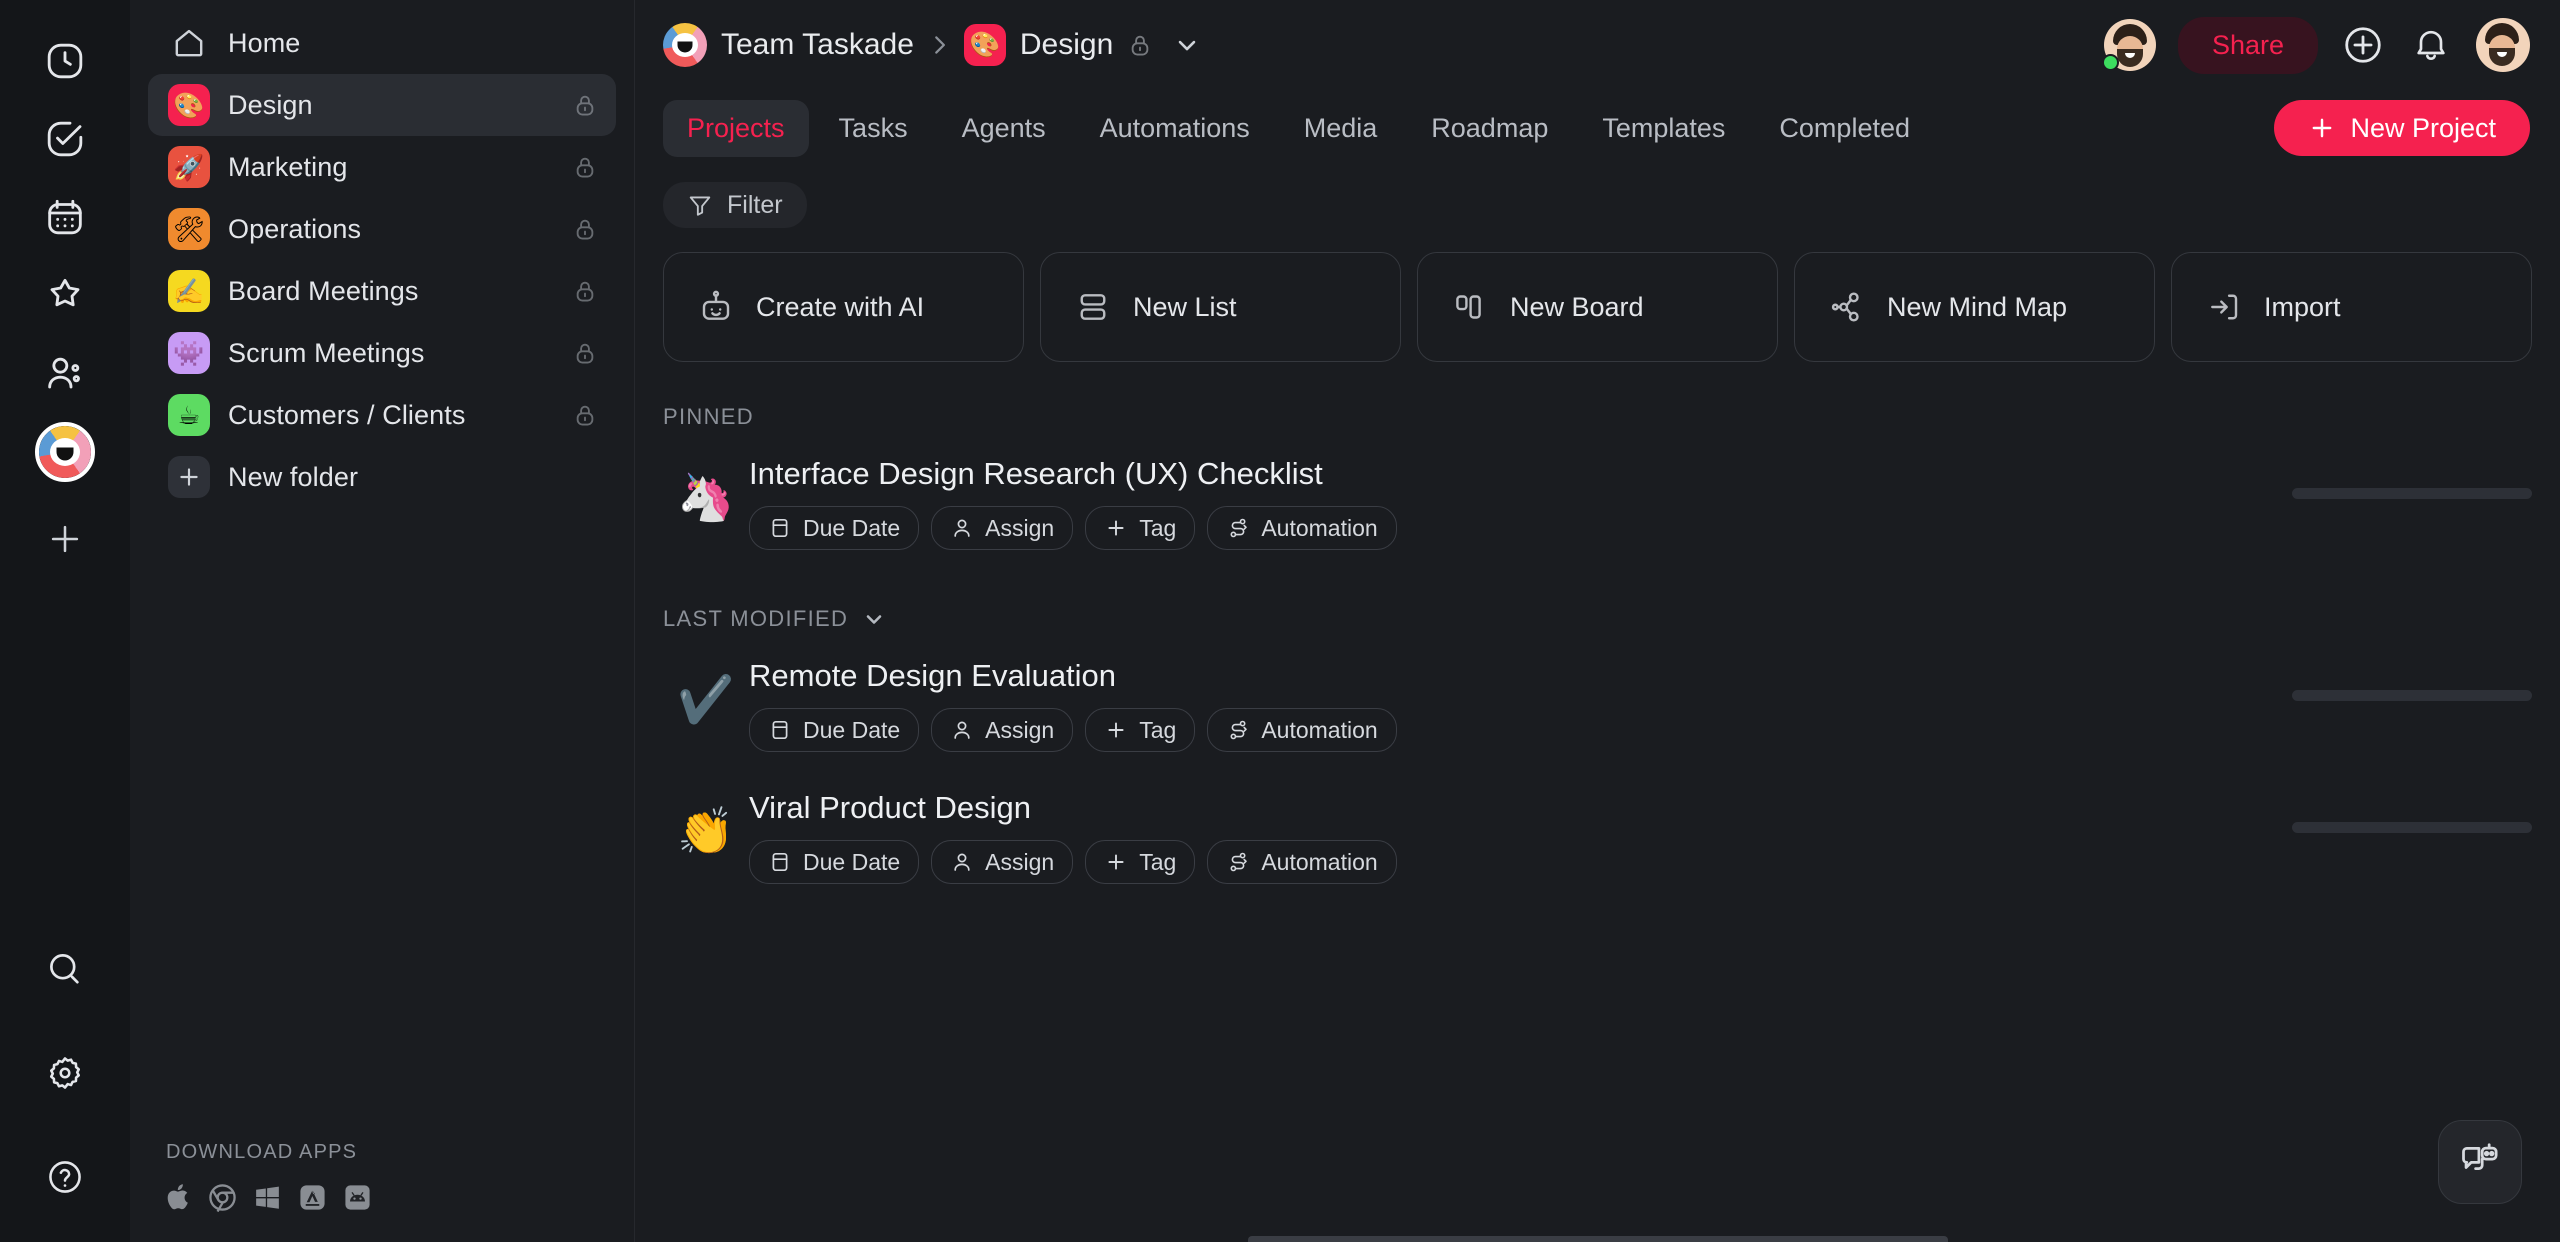 The height and width of the screenshot is (1242, 2560). What do you see at coordinates (65, 373) in the screenshot?
I see `people-icon` at bounding box center [65, 373].